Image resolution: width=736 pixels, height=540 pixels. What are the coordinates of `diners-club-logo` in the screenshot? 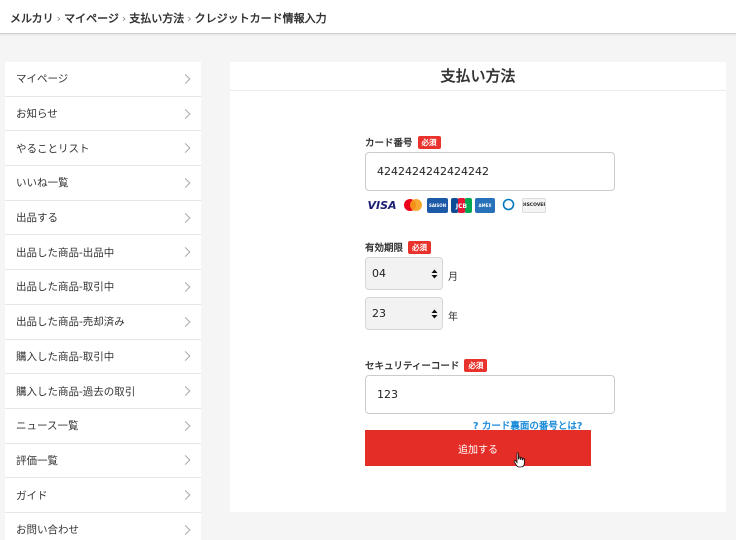 It's located at (508, 205).